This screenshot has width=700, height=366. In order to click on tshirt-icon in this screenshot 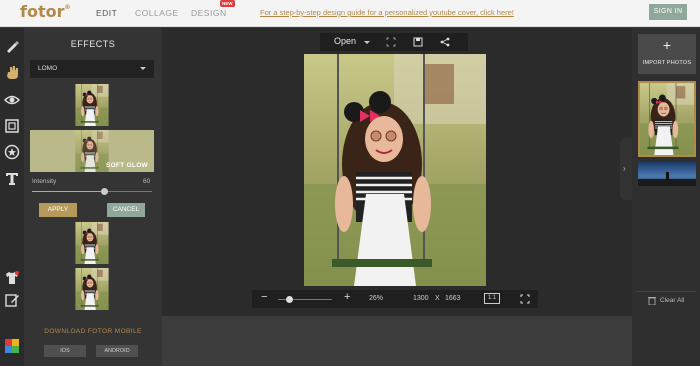, I will do `click(12, 278)`.